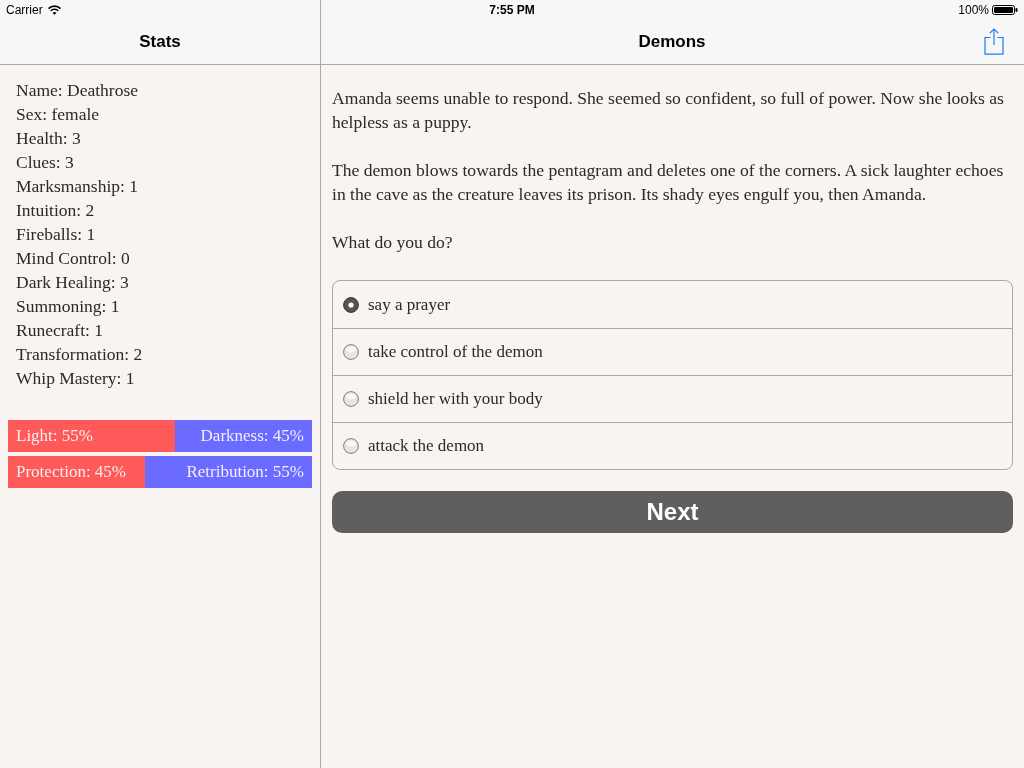 The image size is (1024, 768). What do you see at coordinates (72, 282) in the screenshot?
I see `stat-line: Dark Healing: 3` at bounding box center [72, 282].